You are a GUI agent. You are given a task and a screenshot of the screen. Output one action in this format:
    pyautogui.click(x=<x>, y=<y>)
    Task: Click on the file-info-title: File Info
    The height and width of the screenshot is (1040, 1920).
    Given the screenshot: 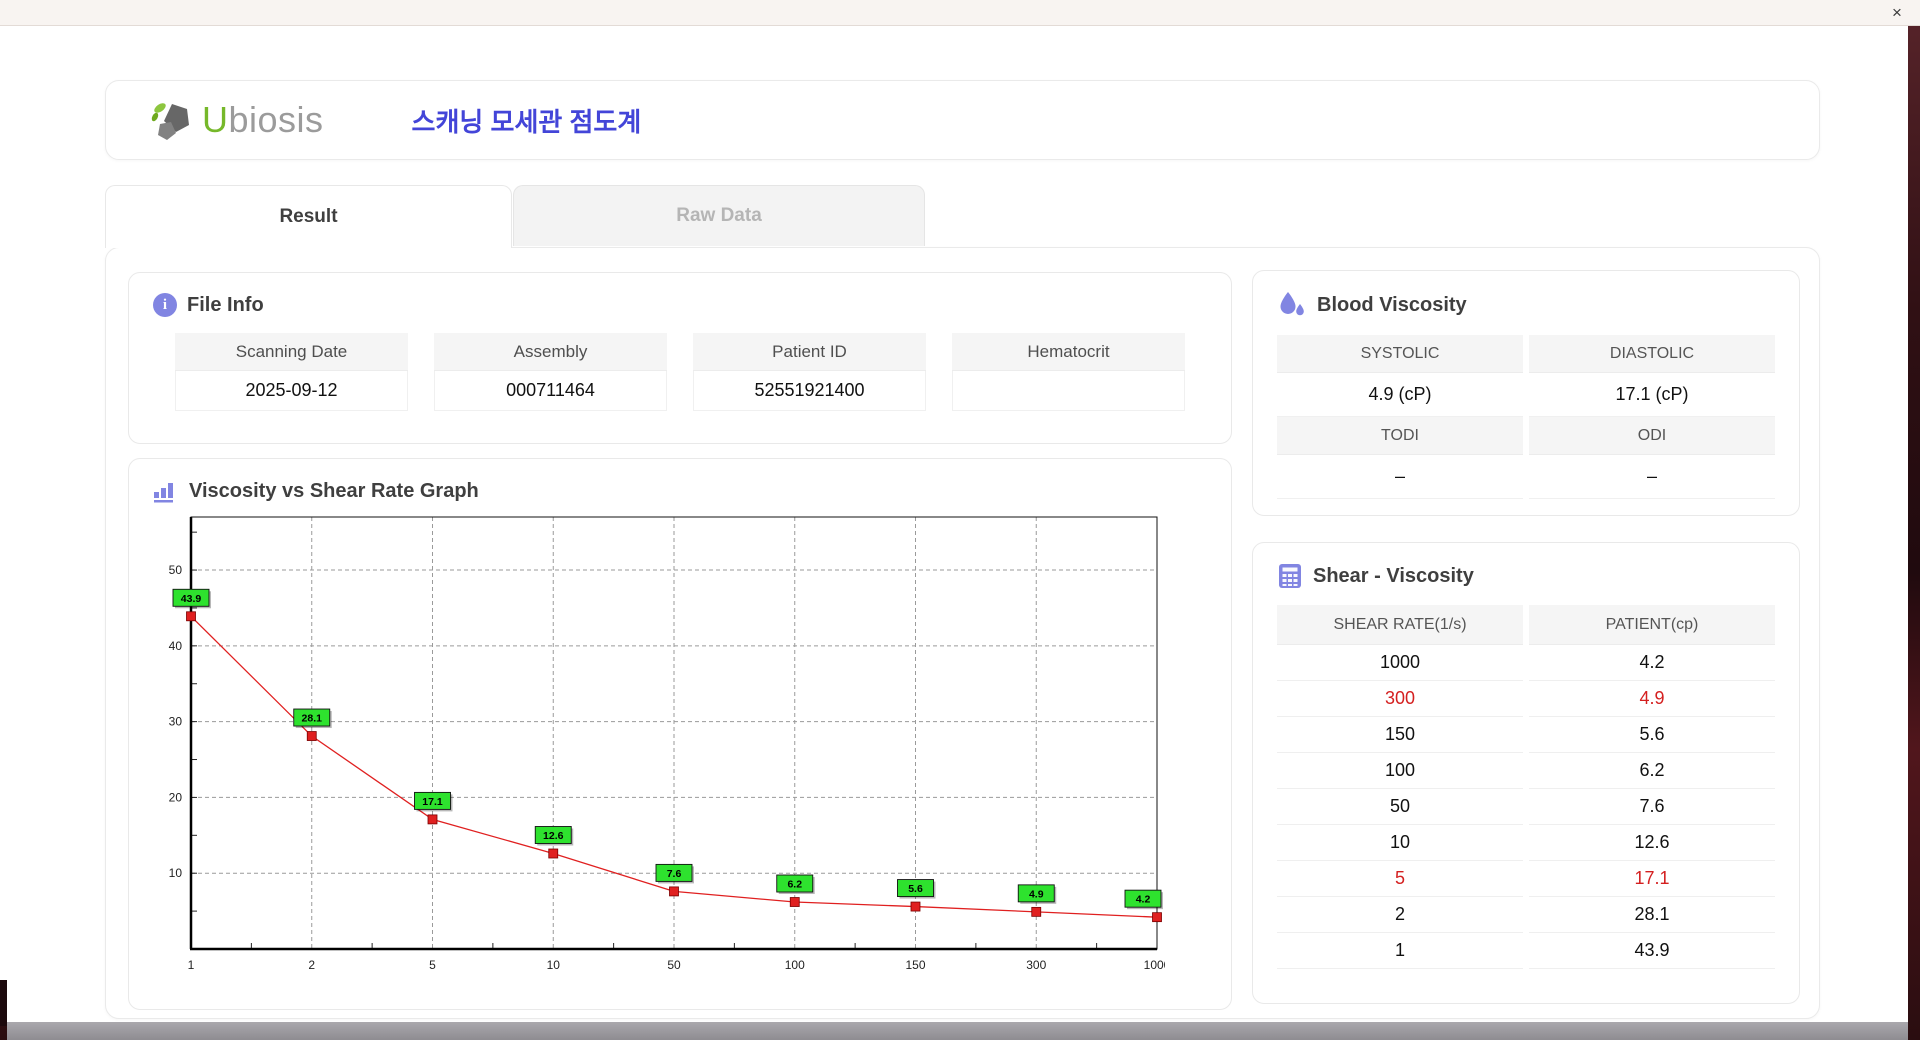 What is the action you would take?
    pyautogui.click(x=225, y=304)
    